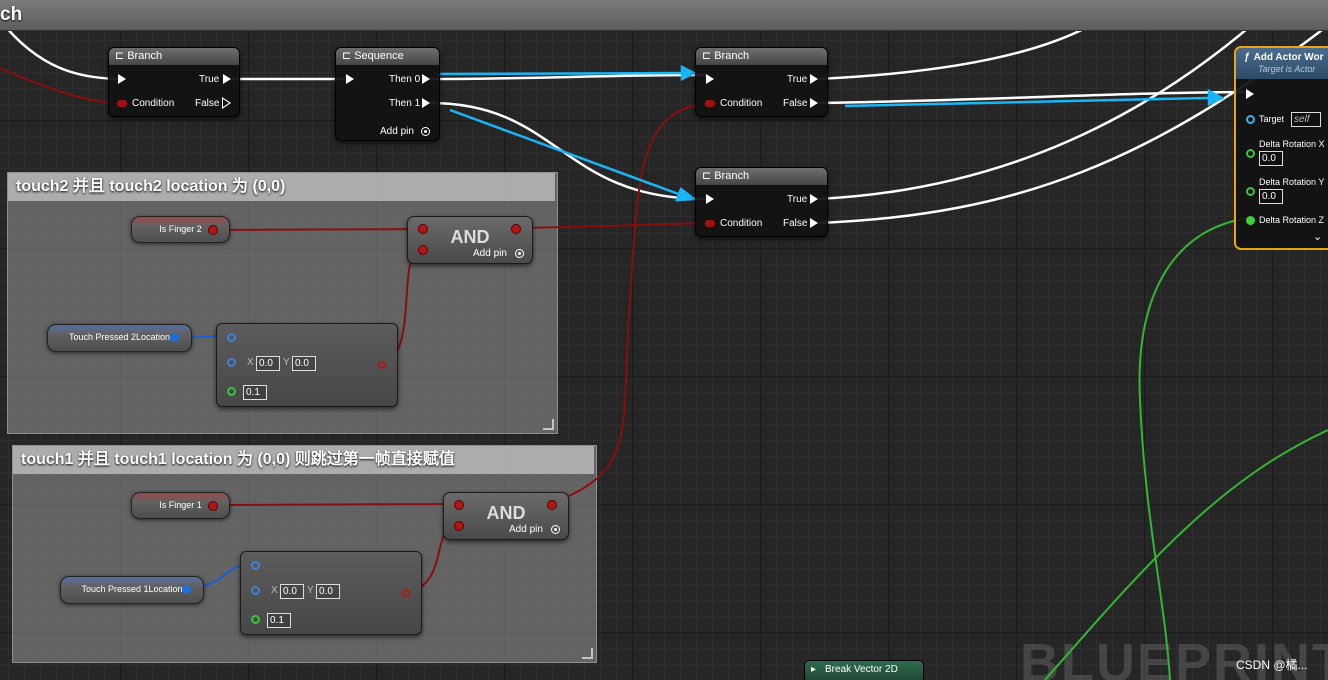  I want to click on variable-label: Is Finger 1, so click(180, 505).